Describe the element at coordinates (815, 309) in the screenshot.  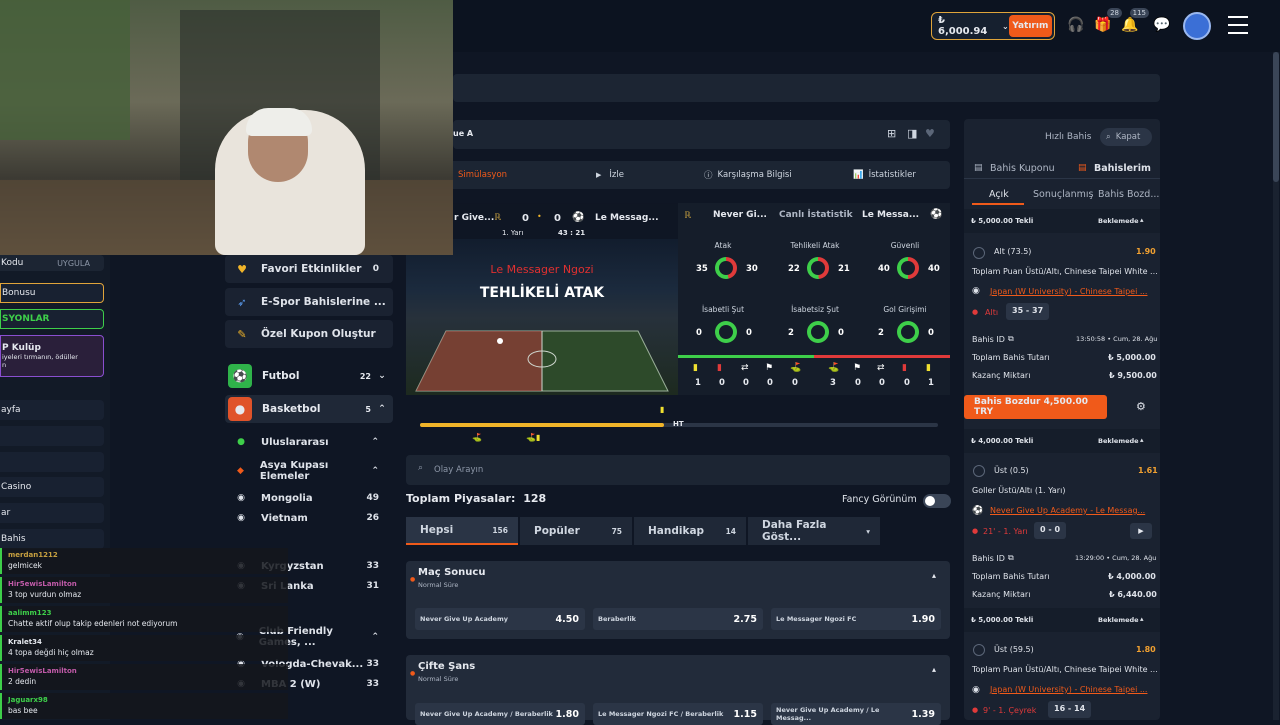
I see `stat-label: İsabetsiz Şut` at that location.